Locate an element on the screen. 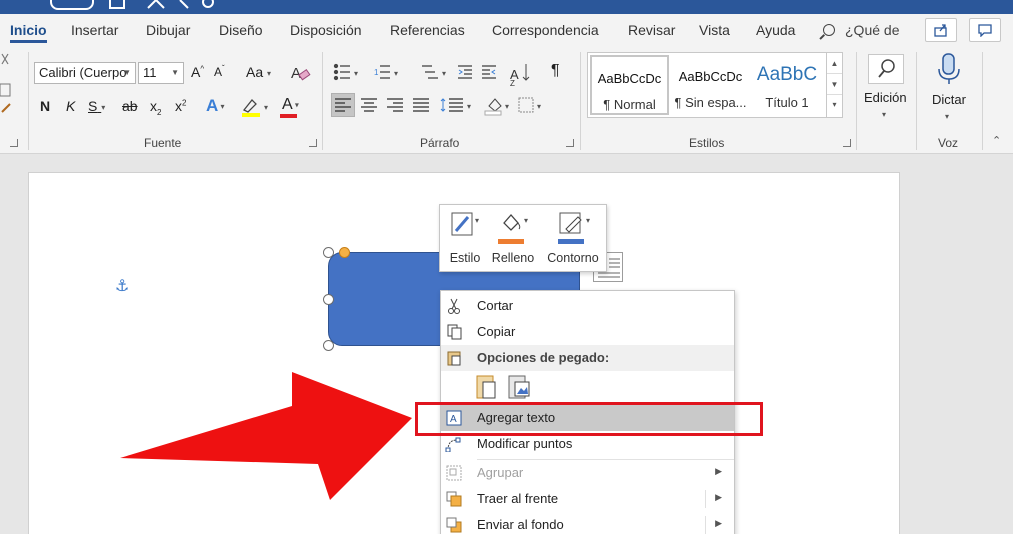  send-back-icon is located at coordinates (454, 525).